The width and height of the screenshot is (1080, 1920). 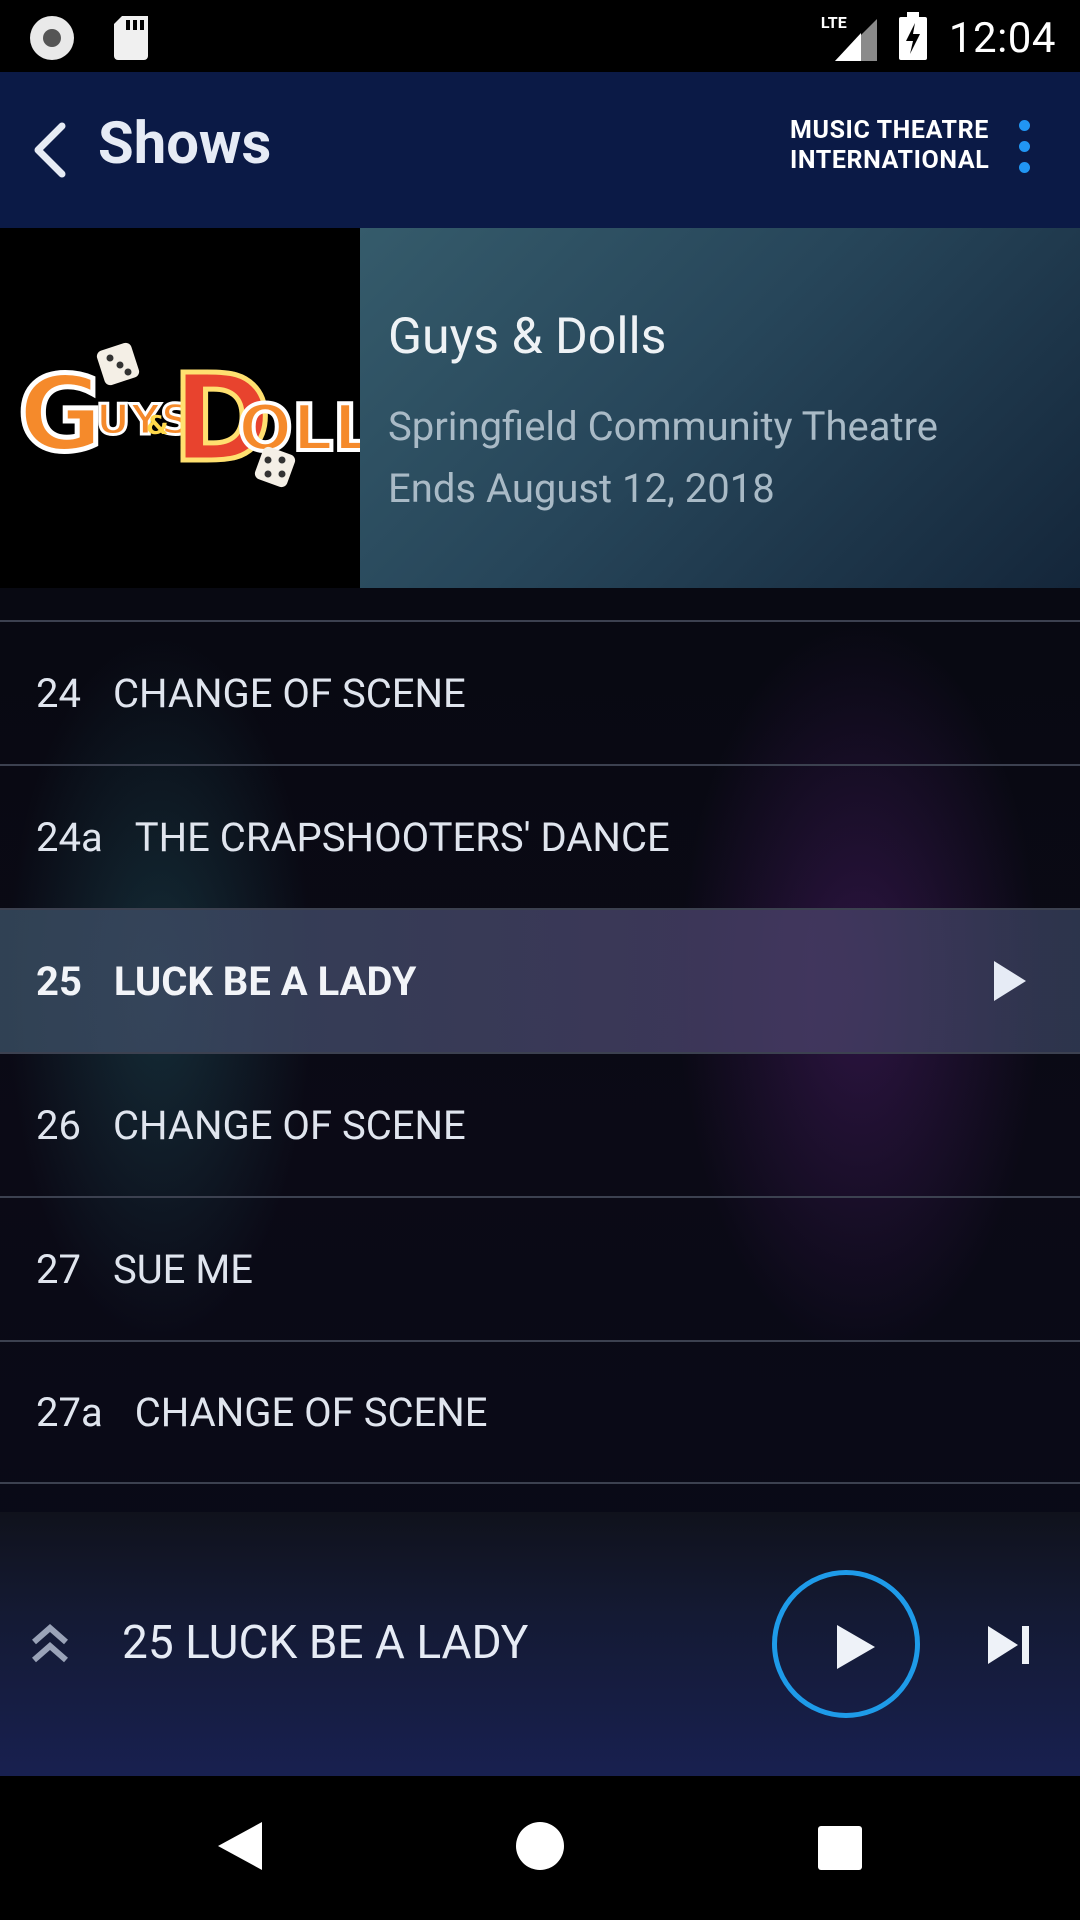 I want to click on mini-player: 25 LUCK BE A LADY, so click(x=540, y=1644).